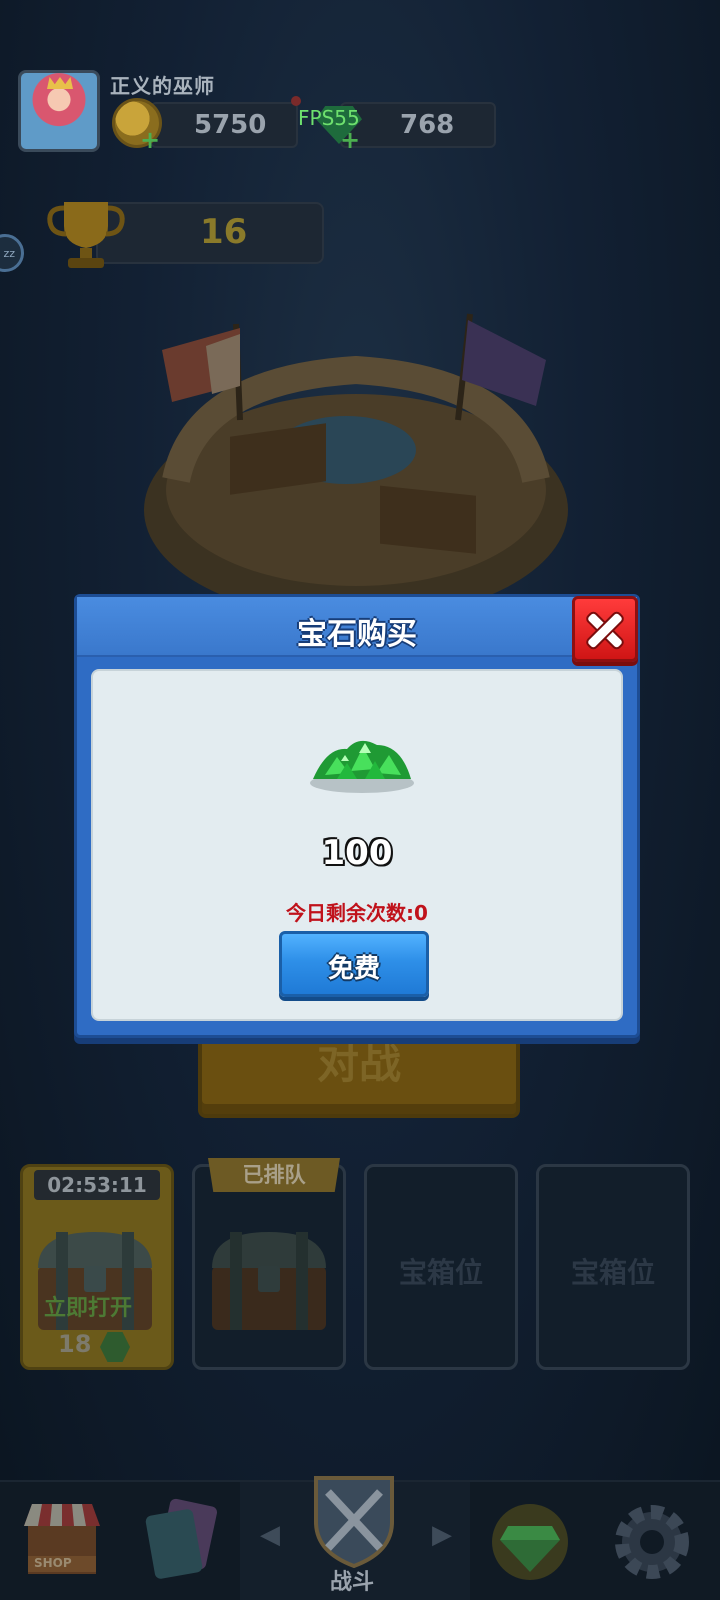 The height and width of the screenshot is (1600, 720). What do you see at coordinates (442, 1535) in the screenshot?
I see `nav-right-arrow: ▶` at bounding box center [442, 1535].